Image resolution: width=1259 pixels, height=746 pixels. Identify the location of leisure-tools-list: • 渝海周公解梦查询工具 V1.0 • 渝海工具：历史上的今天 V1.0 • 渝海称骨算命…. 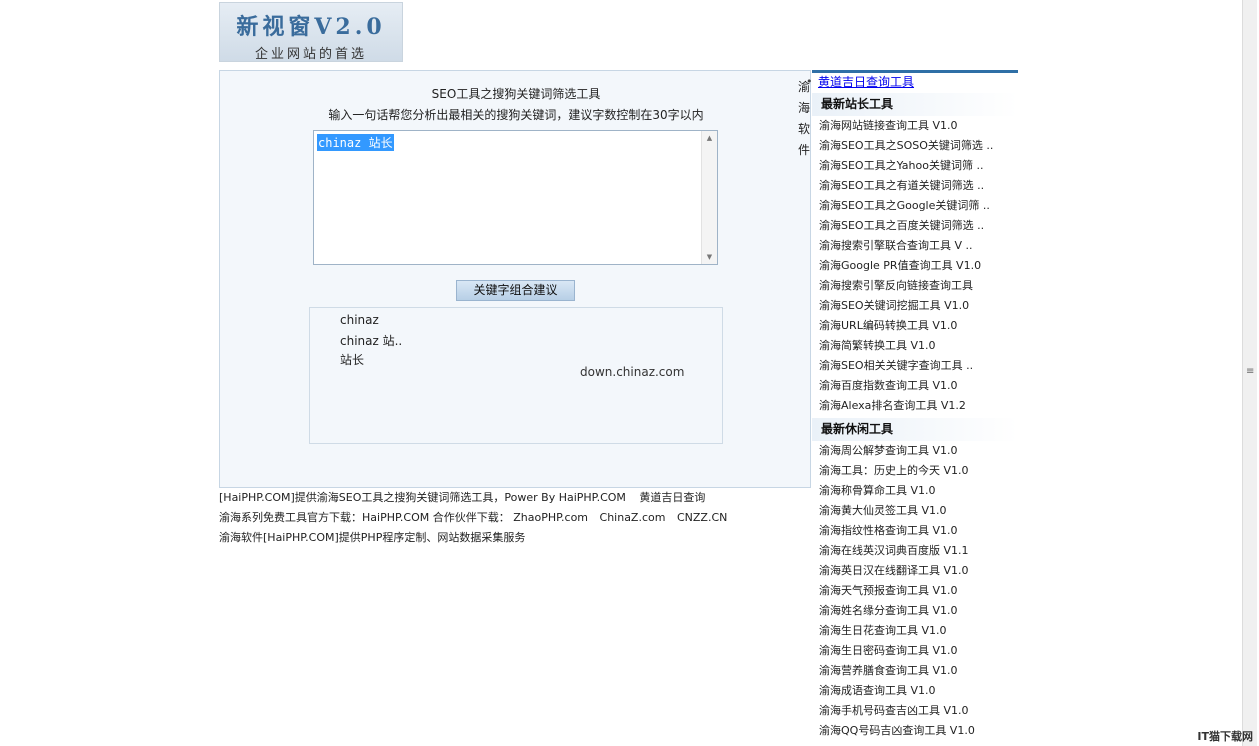
(915, 591).